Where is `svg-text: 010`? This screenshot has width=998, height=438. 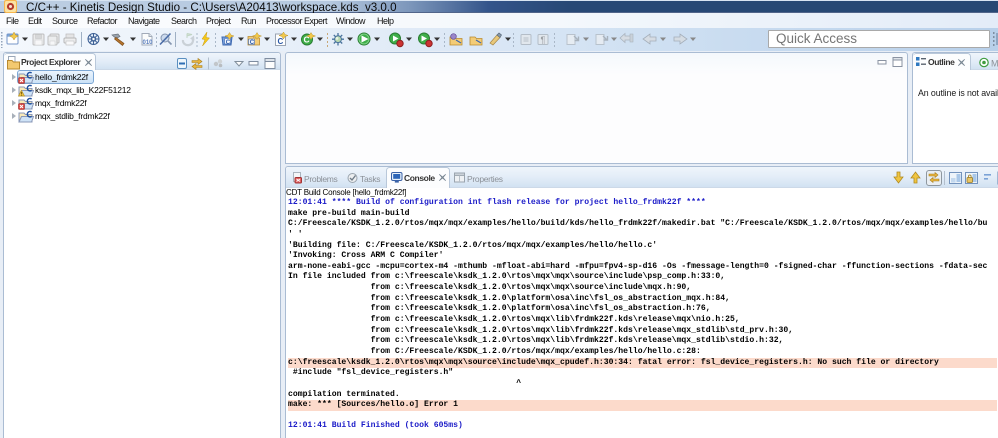
svg-text: 010 is located at coordinates (148, 43).